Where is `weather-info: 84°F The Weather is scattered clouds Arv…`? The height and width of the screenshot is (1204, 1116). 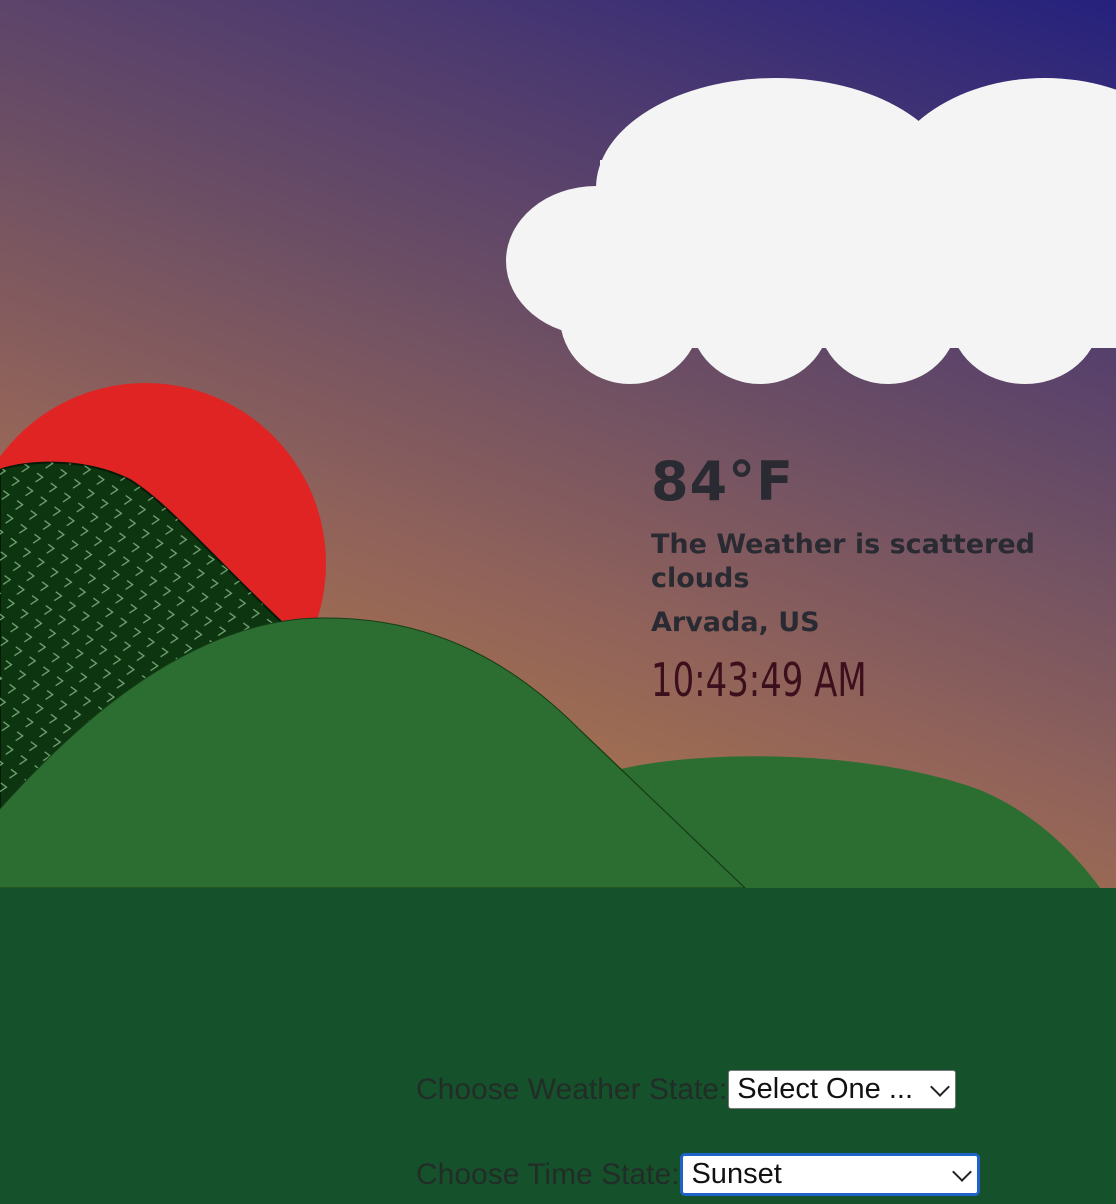 weather-info: 84°F The Weather is scattered clouds Arv… is located at coordinates (883, 579).